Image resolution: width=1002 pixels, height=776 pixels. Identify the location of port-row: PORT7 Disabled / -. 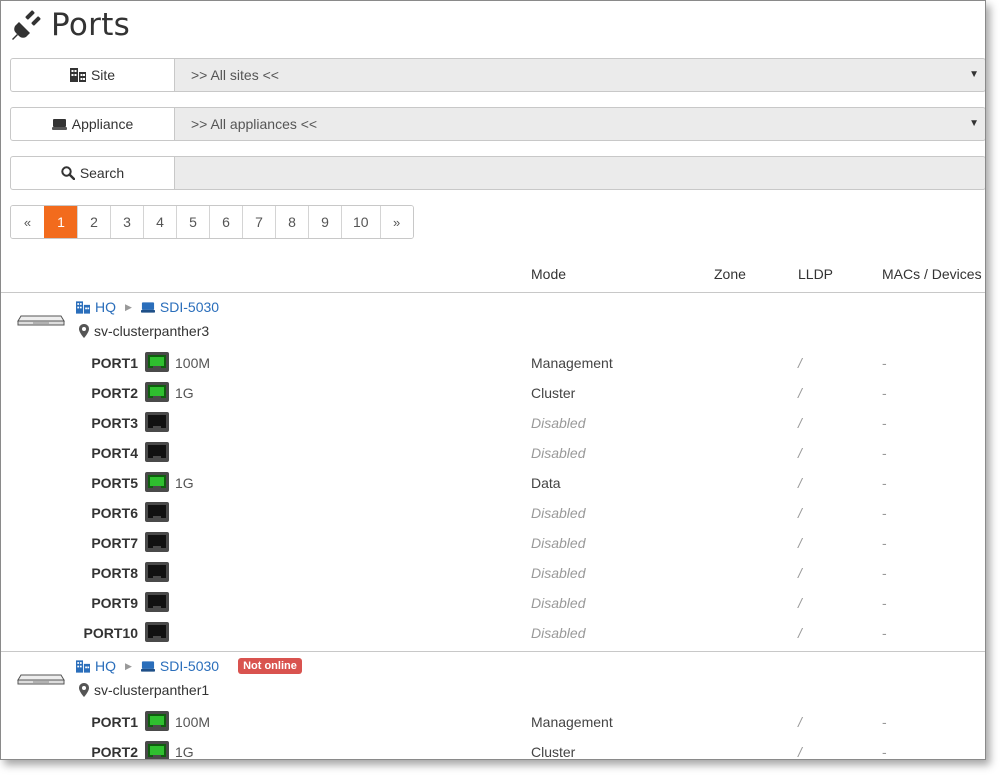
(493, 544).